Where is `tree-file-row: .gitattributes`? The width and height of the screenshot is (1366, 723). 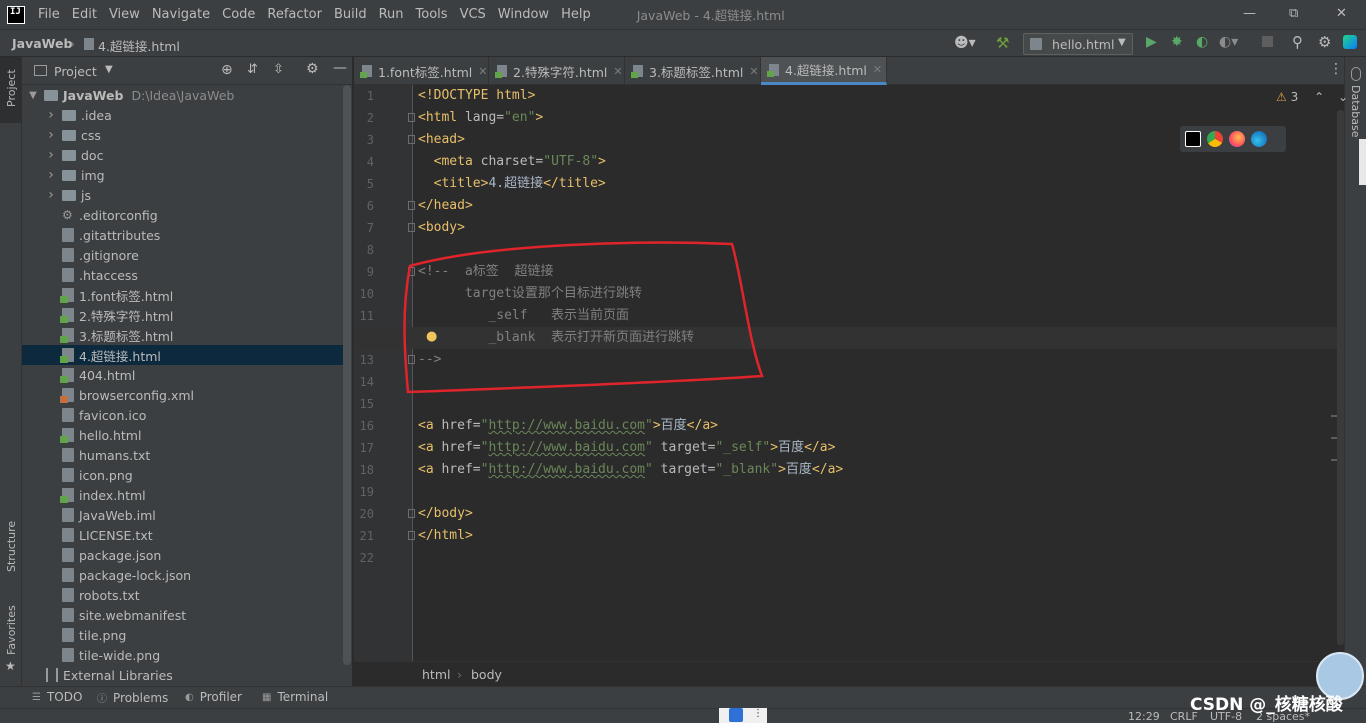
tree-file-row: .gitattributes is located at coordinates (183, 235).